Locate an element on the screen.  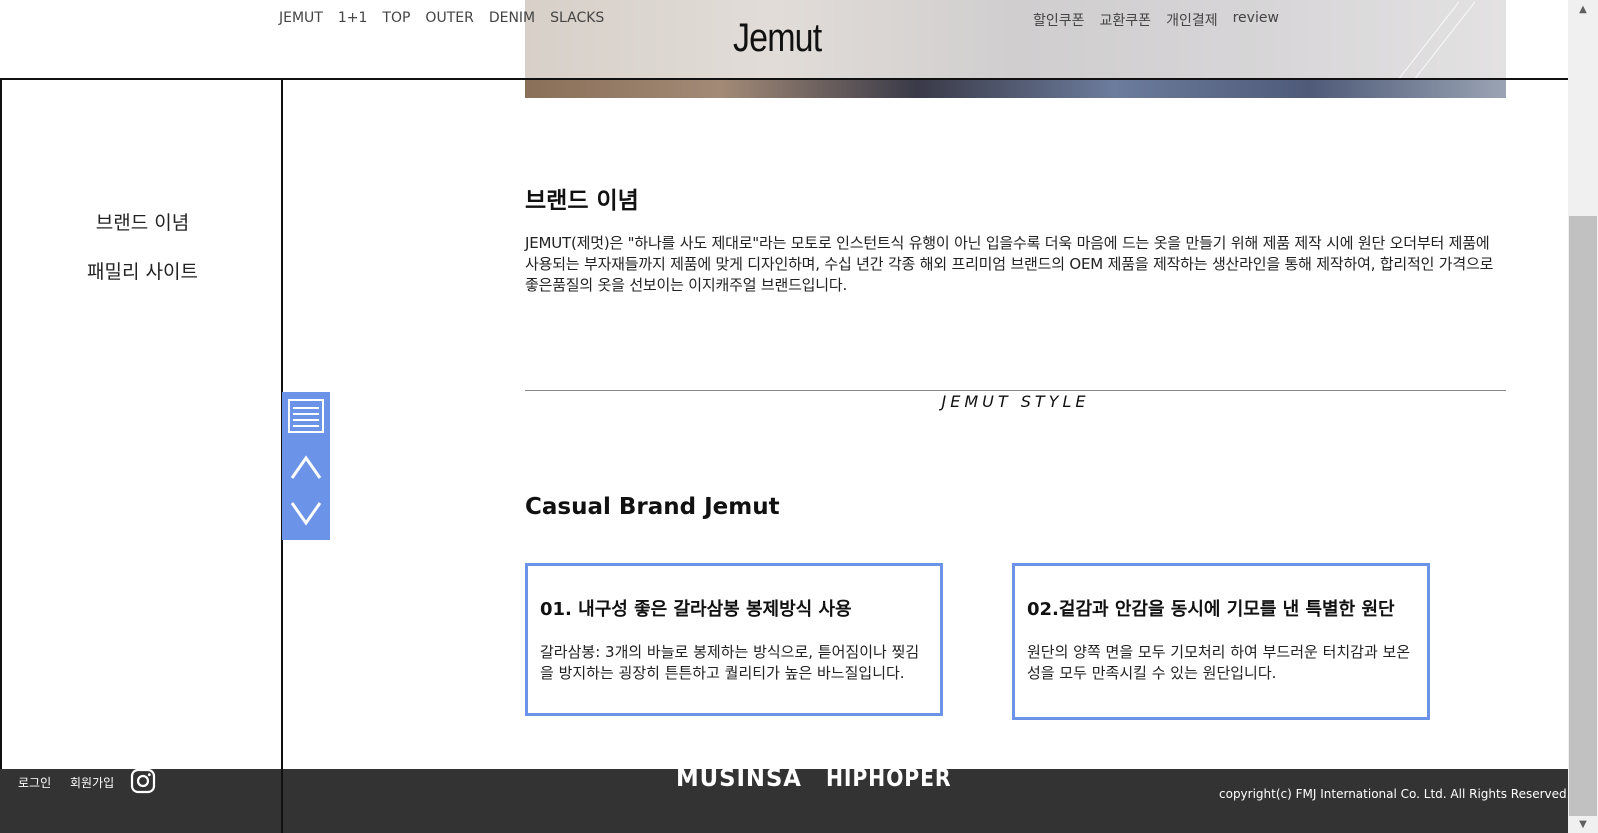
scroll-down-arrow-icon: ▼ is located at coordinates (1583, 824).